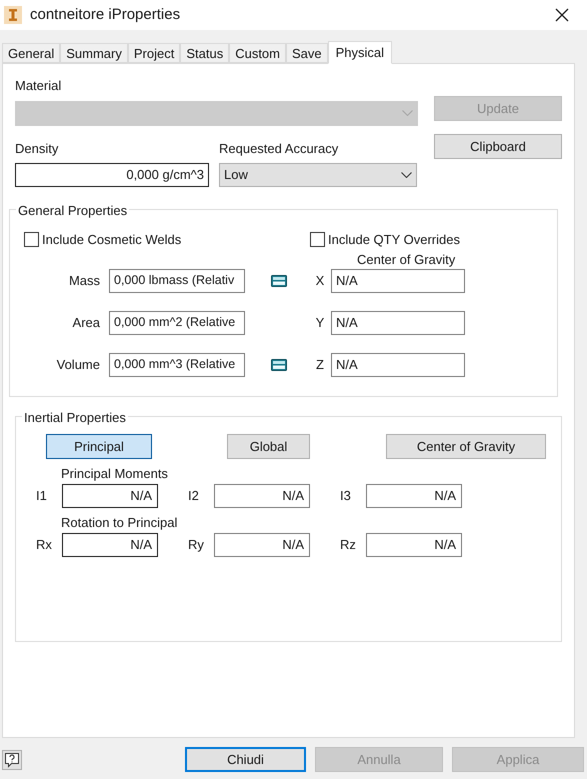  Describe the element at coordinates (12, 760) in the screenshot. I see `help-icon` at that location.